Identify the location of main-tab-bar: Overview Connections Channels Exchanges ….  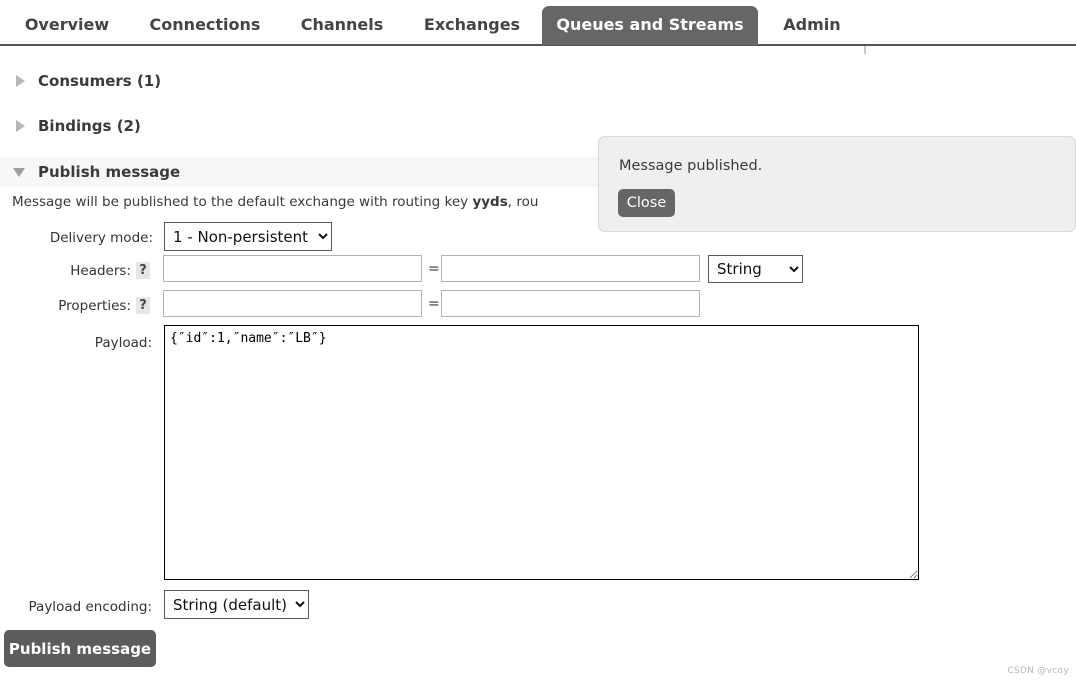
(538, 27).